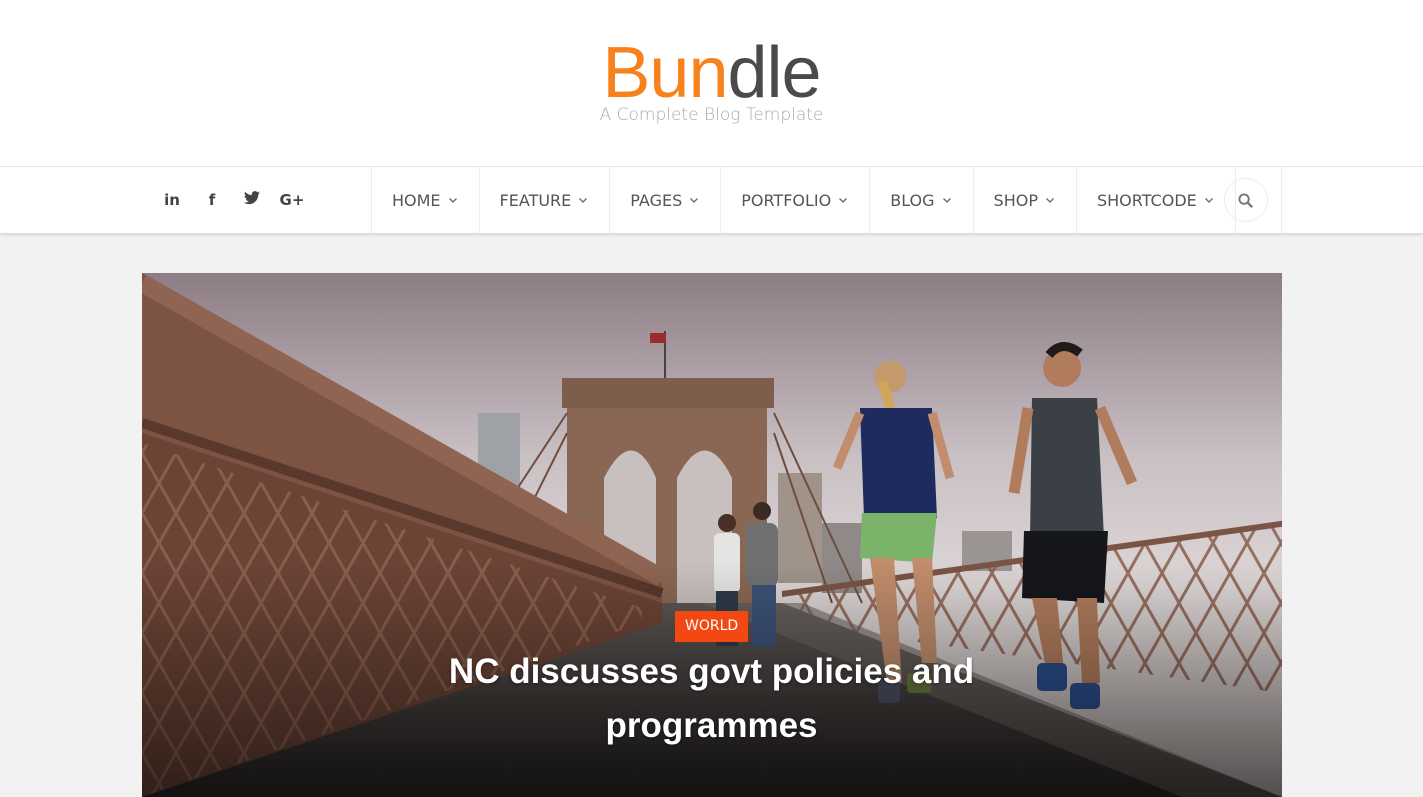 The height and width of the screenshot is (797, 1423). What do you see at coordinates (292, 200) in the screenshot?
I see `google-plus-icon: G+` at bounding box center [292, 200].